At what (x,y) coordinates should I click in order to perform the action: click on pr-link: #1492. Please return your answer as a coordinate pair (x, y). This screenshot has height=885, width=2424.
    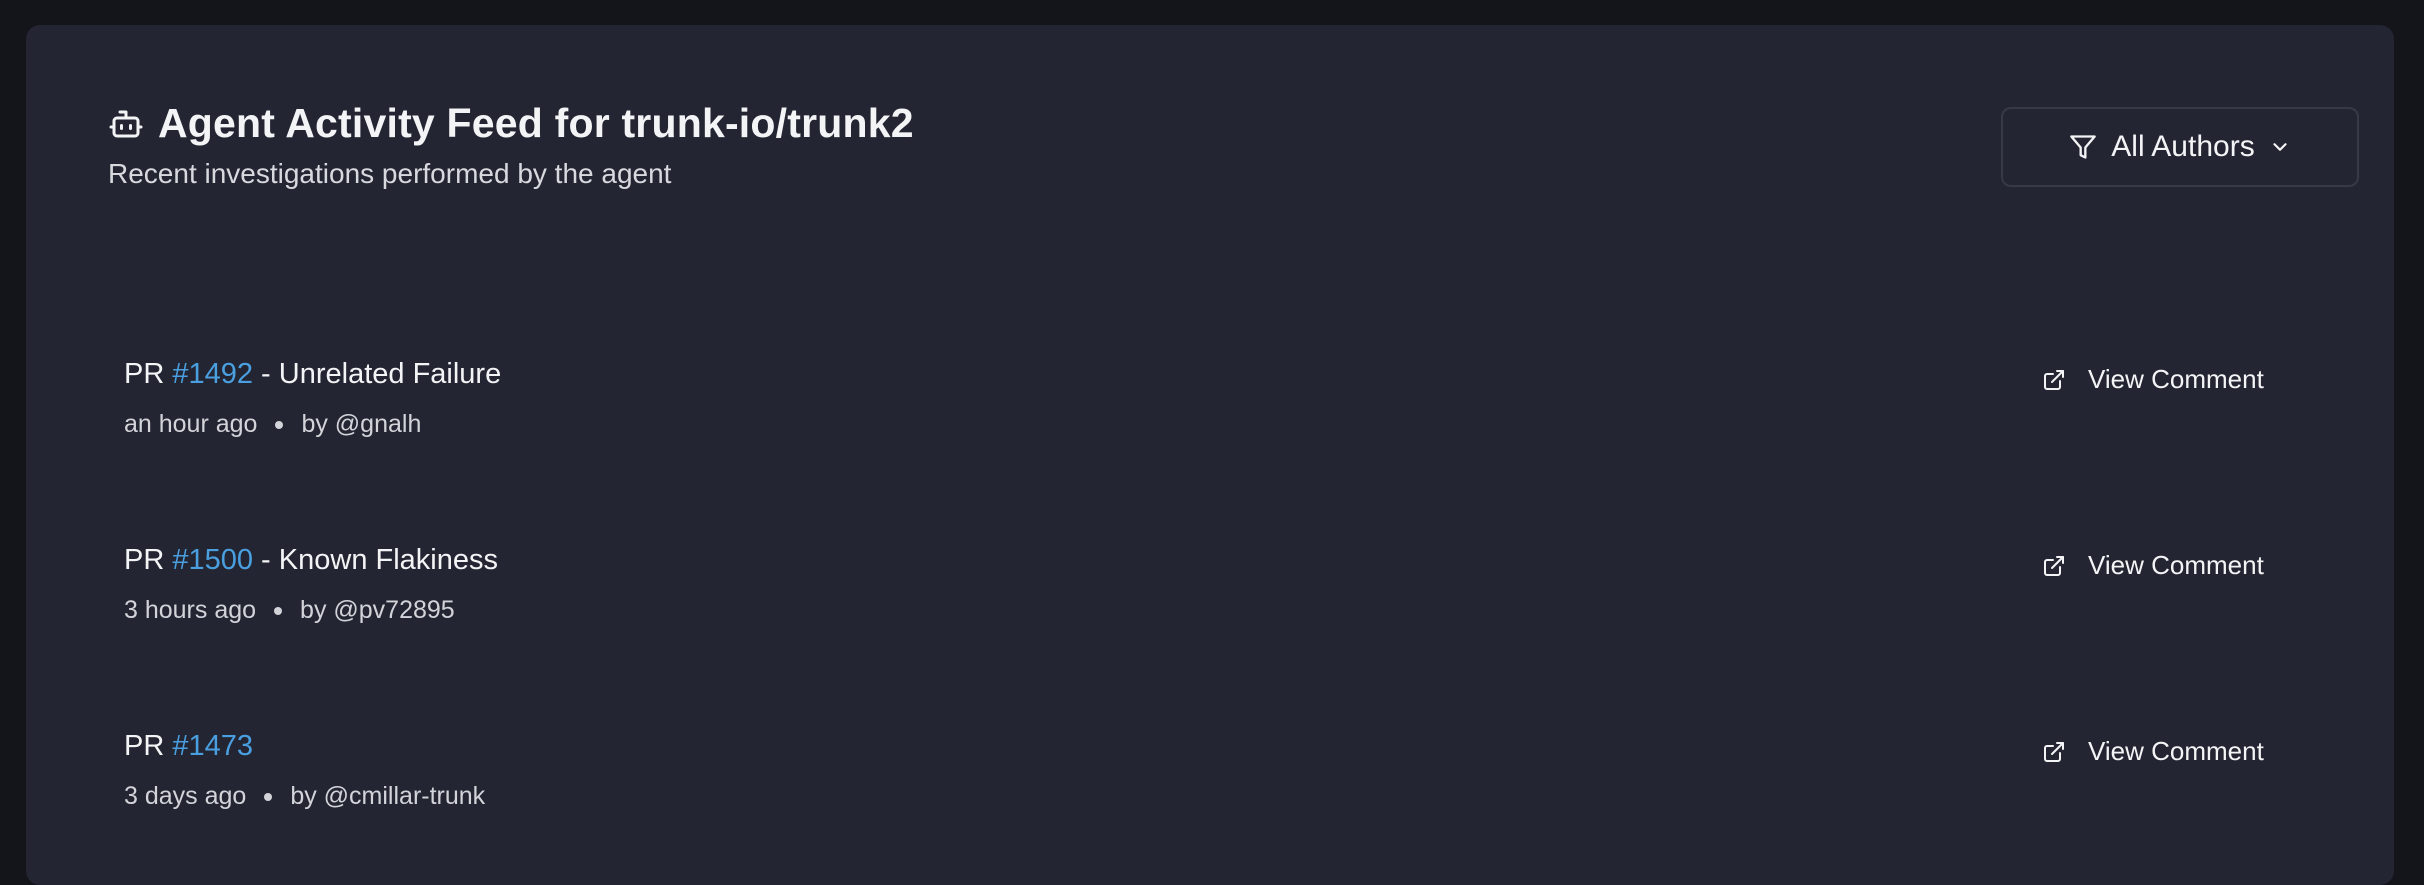
    Looking at the image, I should click on (212, 374).